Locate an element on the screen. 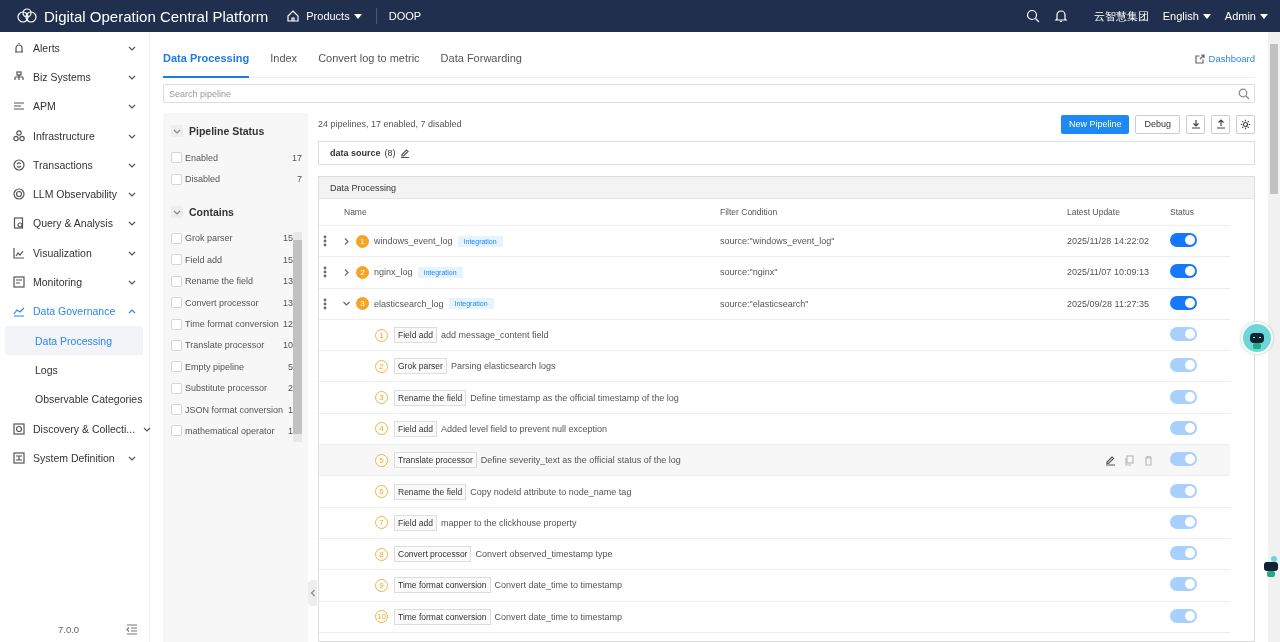  filter-count: 12 is located at coordinates (288, 324).